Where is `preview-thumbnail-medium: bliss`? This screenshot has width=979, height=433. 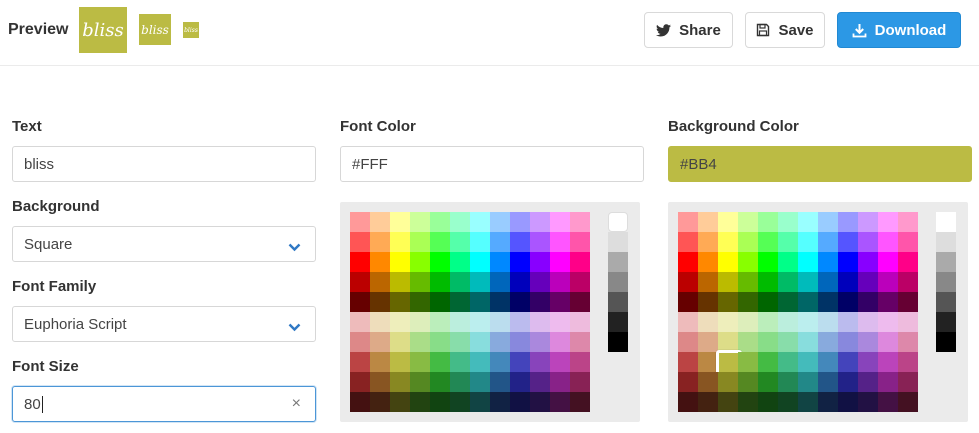
preview-thumbnail-medium: bliss is located at coordinates (155, 29).